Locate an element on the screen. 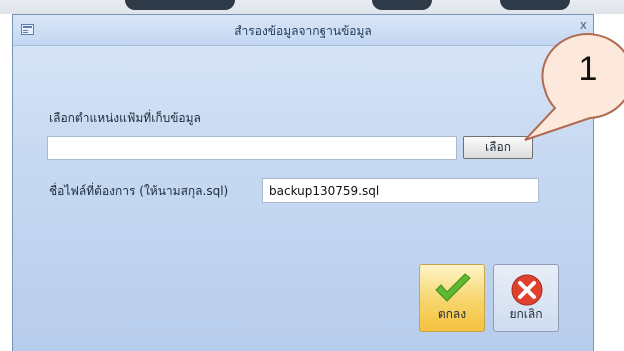 This screenshot has width=624, height=351. desktop-background is located at coordinates (312, 7).